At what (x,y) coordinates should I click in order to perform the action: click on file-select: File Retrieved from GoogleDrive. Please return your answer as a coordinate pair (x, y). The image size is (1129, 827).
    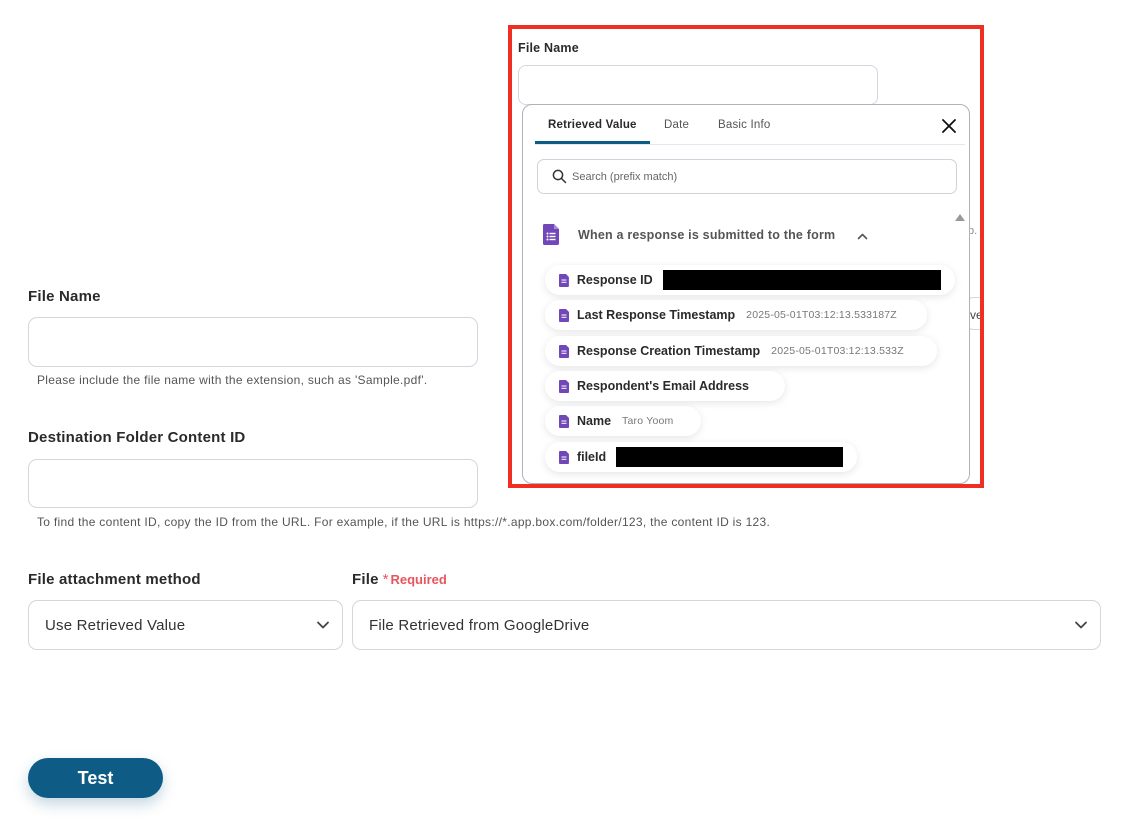
    Looking at the image, I should click on (726, 625).